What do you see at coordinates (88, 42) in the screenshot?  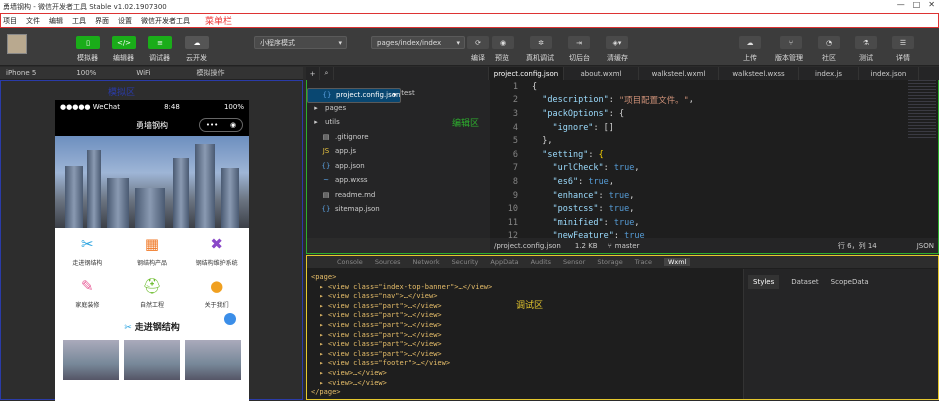 I see `simulator-toggle-button: ▯` at bounding box center [88, 42].